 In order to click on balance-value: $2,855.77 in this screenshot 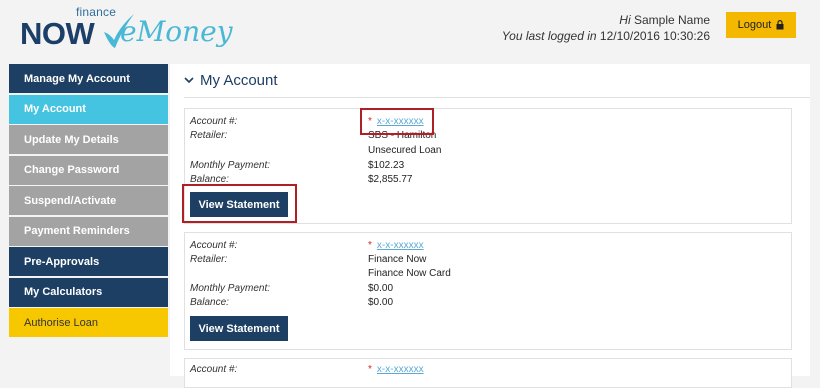, I will do `click(390, 179)`.